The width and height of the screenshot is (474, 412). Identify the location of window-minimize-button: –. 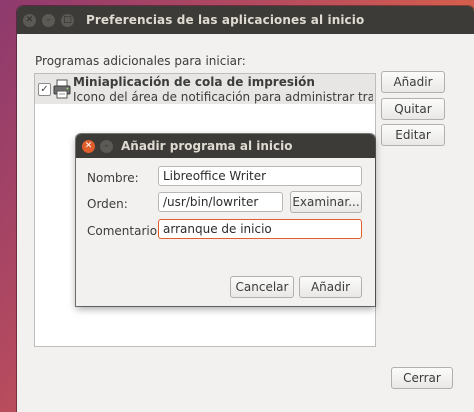
(48, 20).